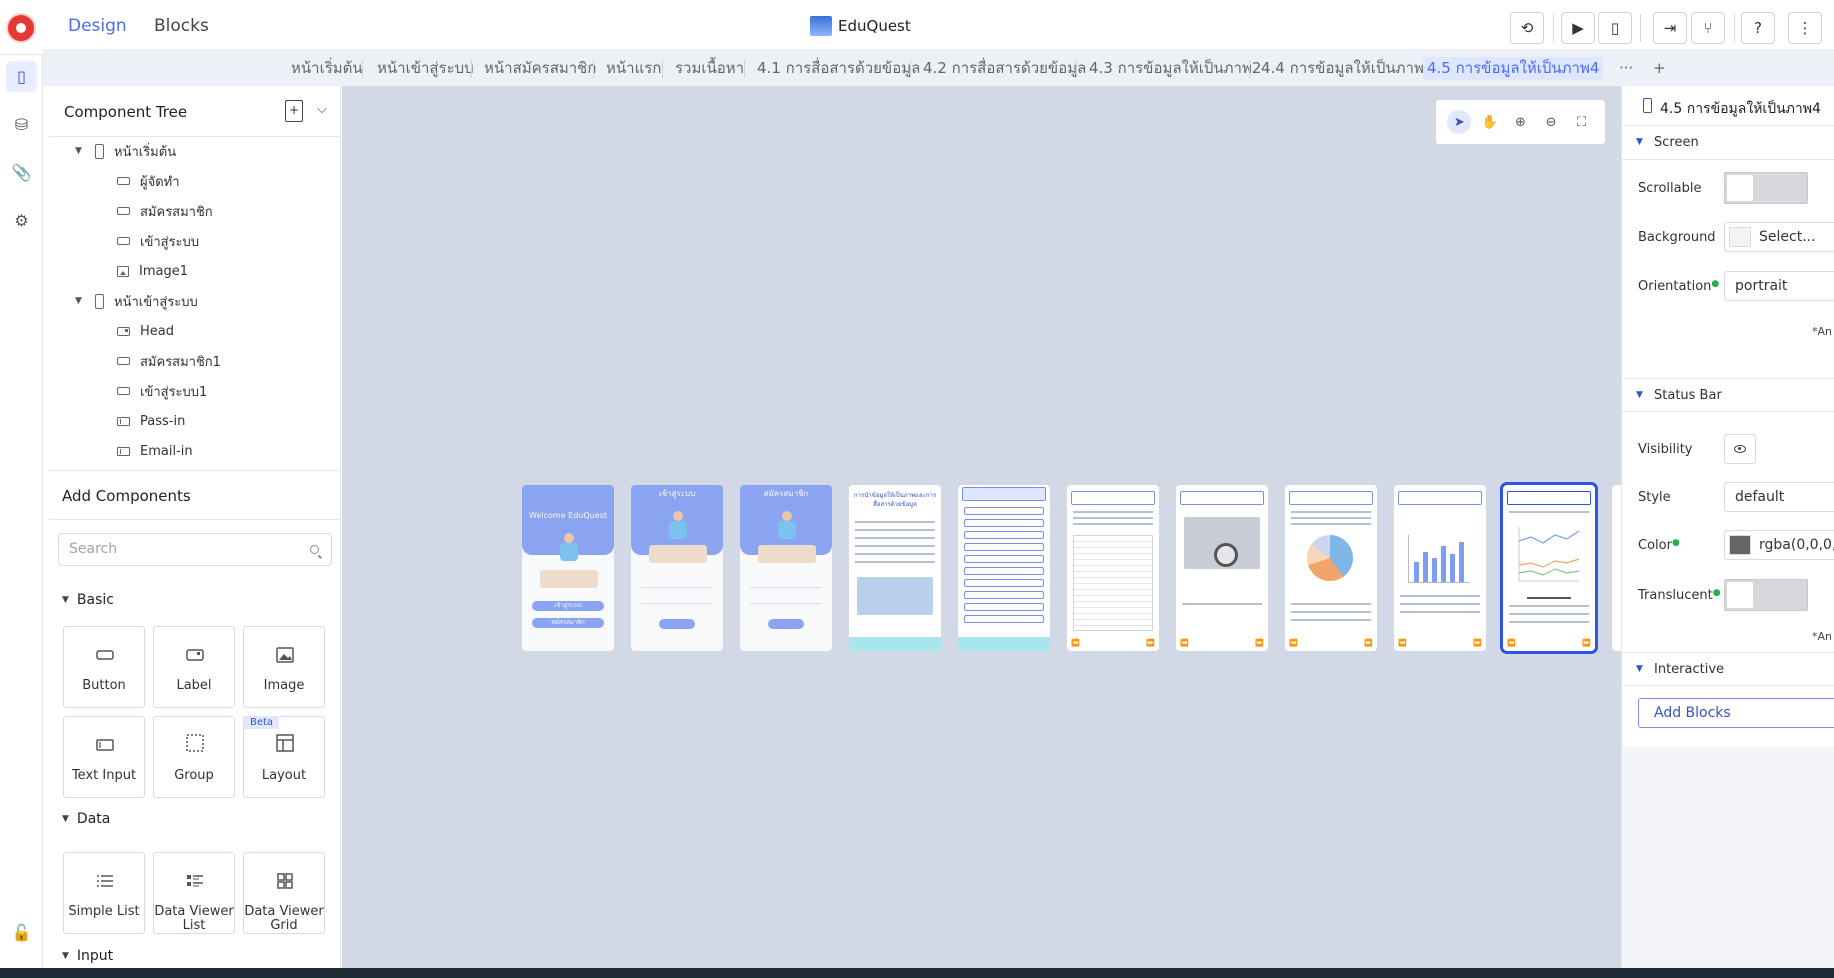 This screenshot has width=1834, height=978. Describe the element at coordinates (162, 391) in the screenshot. I see `tree-node-button: เข้าสู่ระบบ1` at that location.